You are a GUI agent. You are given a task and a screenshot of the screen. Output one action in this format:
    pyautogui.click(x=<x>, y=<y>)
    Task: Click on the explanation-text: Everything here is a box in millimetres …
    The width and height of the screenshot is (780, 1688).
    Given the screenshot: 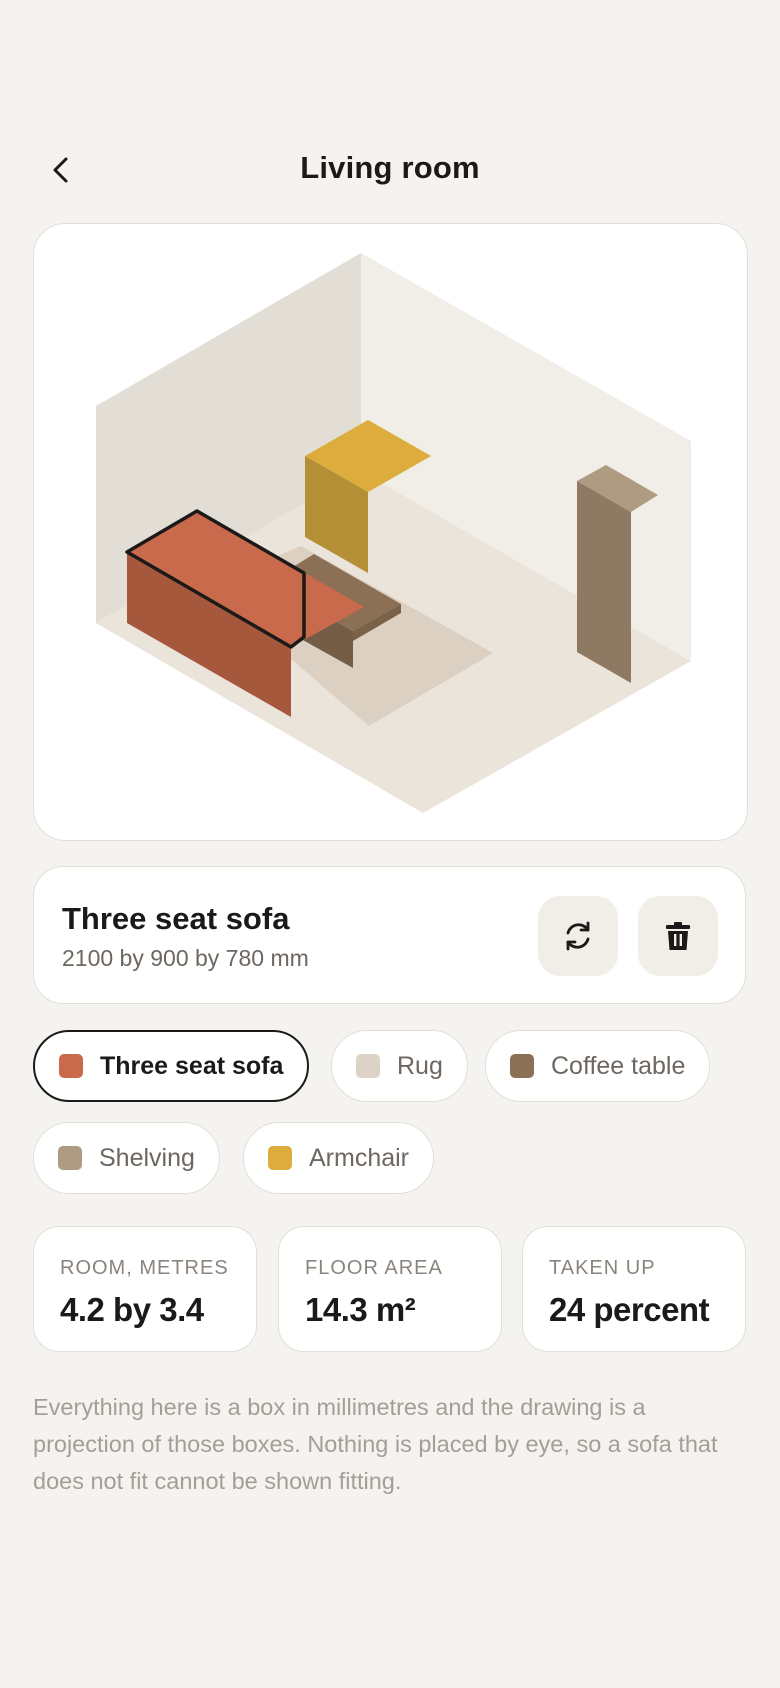 What is the action you would take?
    pyautogui.click(x=375, y=1444)
    